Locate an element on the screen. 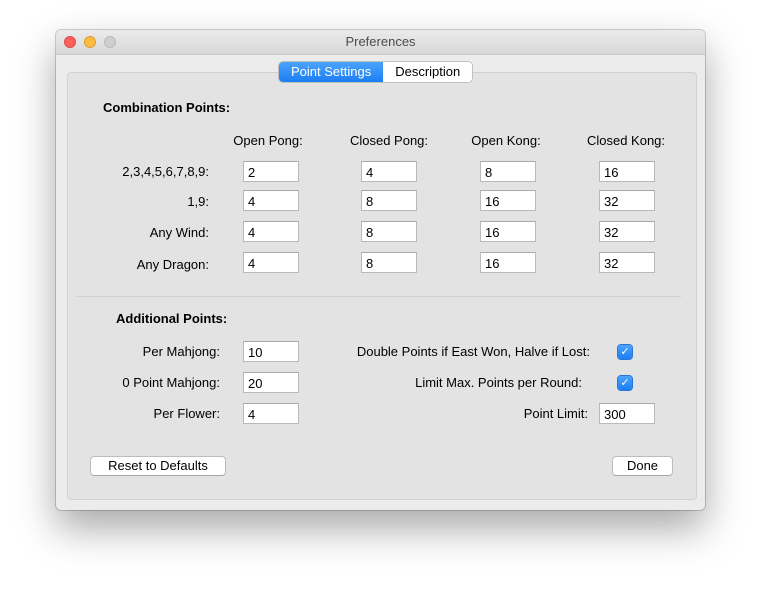 The image size is (761, 591). point-limit-label: Point Limit: is located at coordinates (555, 413).